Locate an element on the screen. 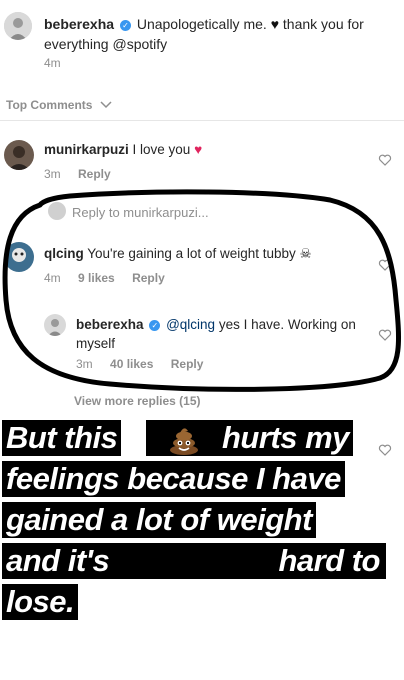 This screenshot has width=404, height=680. overlay-line-1a: But this is located at coordinates (62, 437).